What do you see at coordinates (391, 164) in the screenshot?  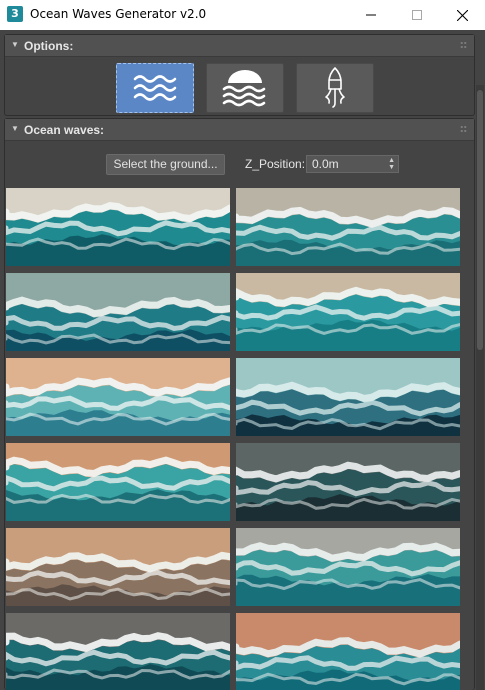 I see `spinner-arrows-icon: ▲ ▼` at bounding box center [391, 164].